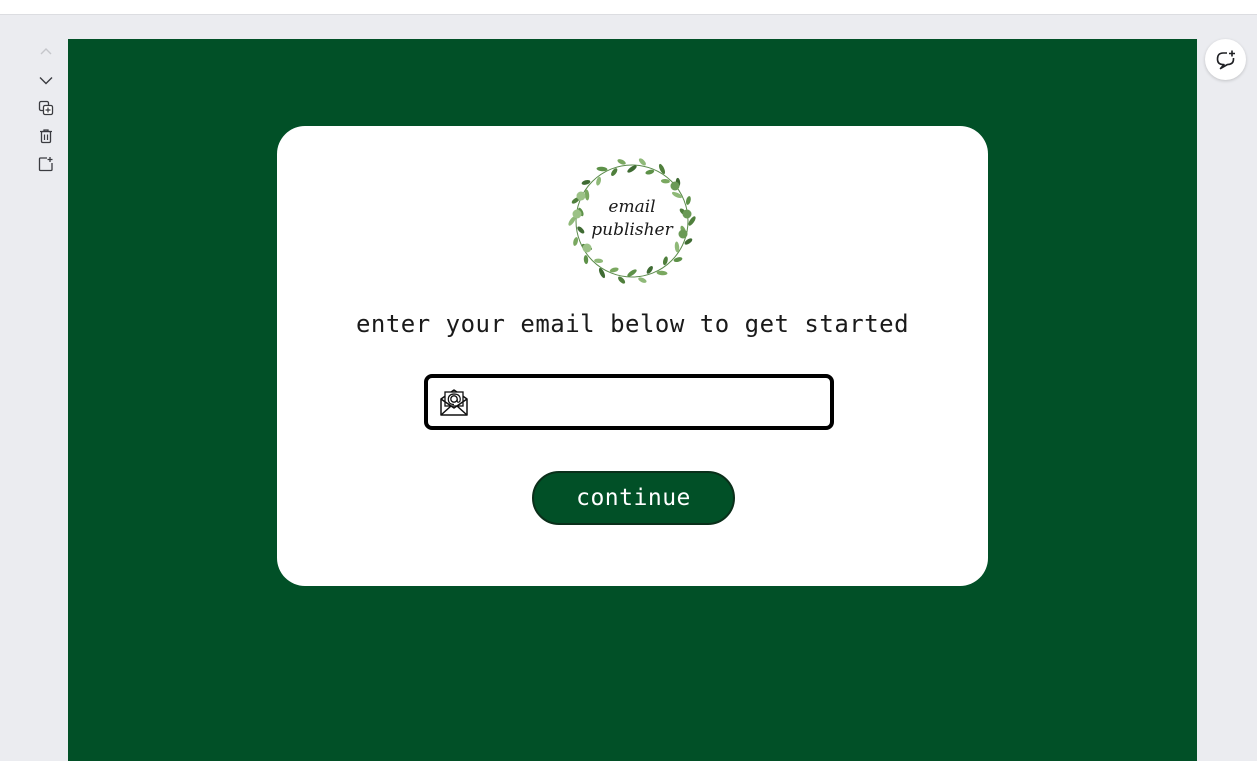 The height and width of the screenshot is (761, 1257). I want to click on email-publisher-logo: email publisher, so click(632, 221).